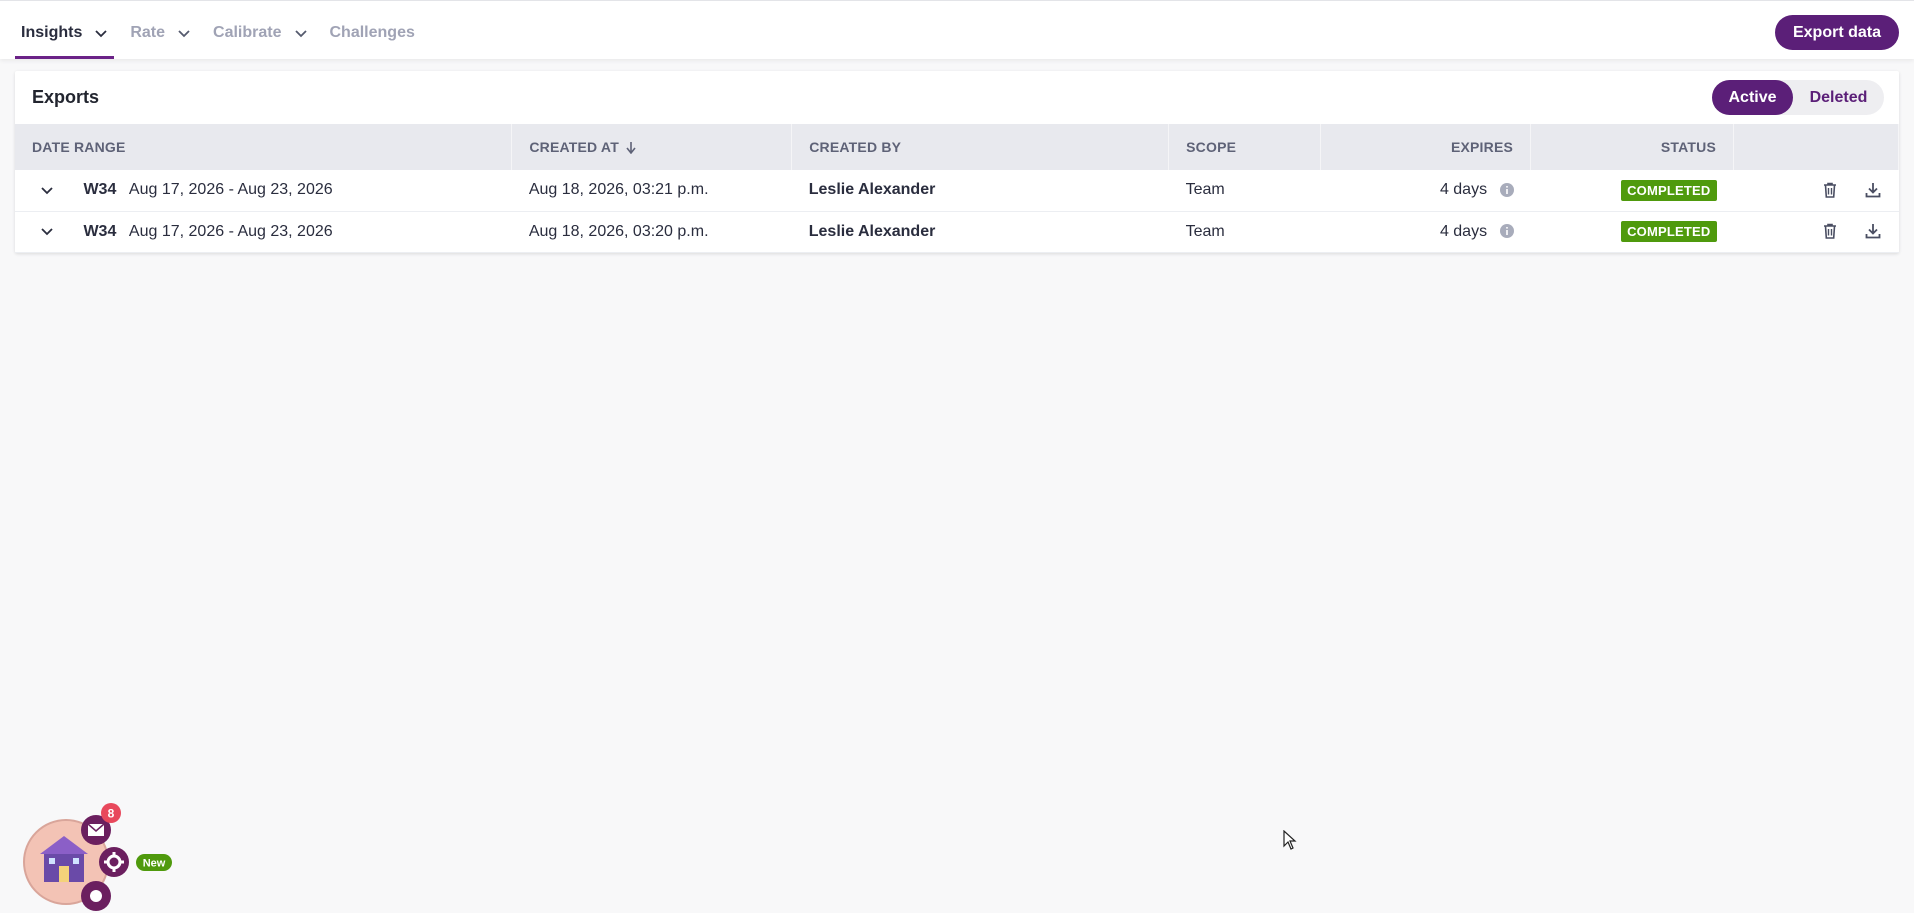 This screenshot has width=1914, height=913. Describe the element at coordinates (1836, 32) in the screenshot. I see `export-data-button: Export data` at that location.